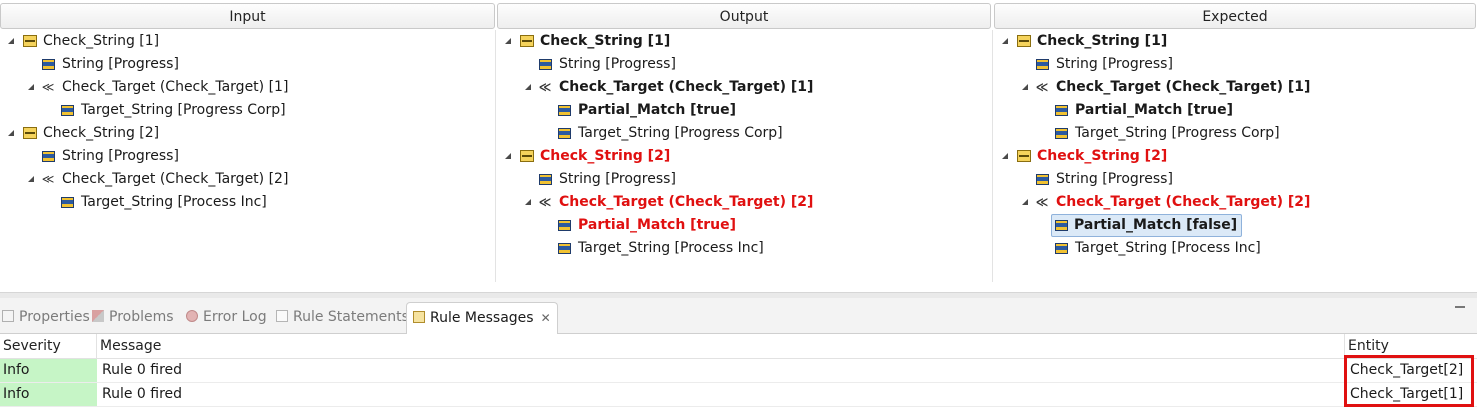 The height and width of the screenshot is (411, 1477). What do you see at coordinates (546, 318) in the screenshot?
I see `close-icon: ✕` at bounding box center [546, 318].